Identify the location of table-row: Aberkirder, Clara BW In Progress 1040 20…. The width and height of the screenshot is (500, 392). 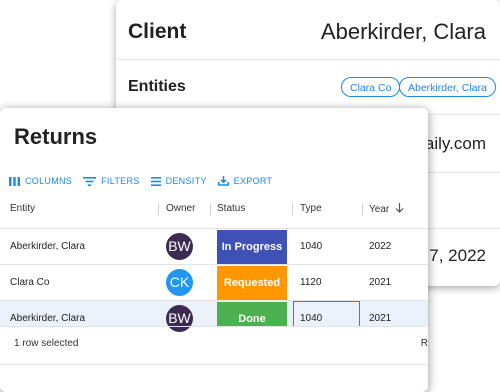
(214, 246).